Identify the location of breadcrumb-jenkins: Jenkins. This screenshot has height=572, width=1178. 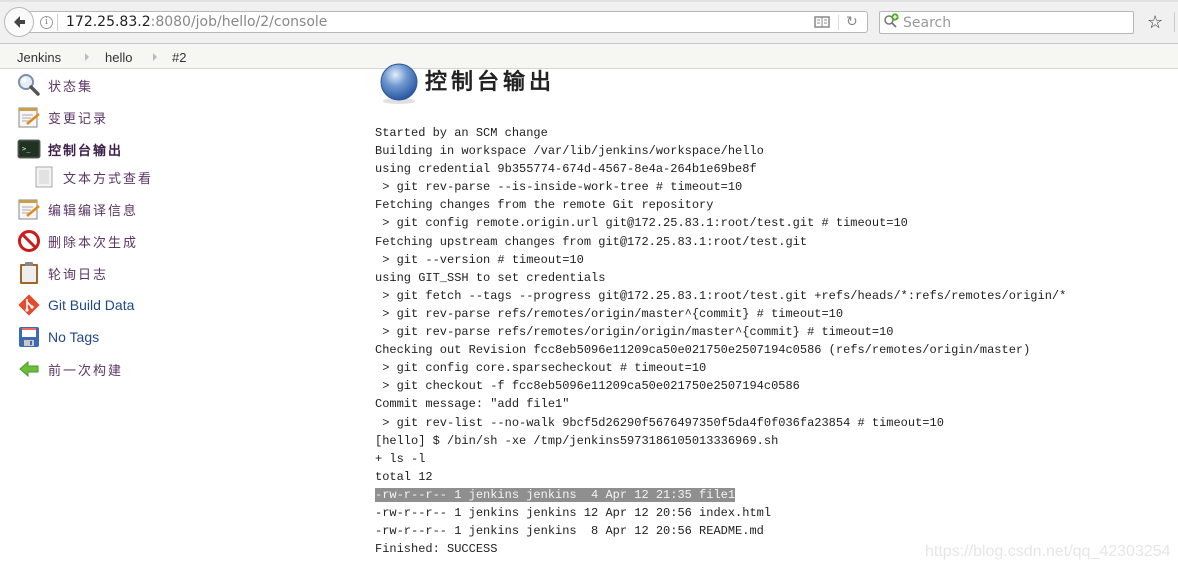
(39, 57).